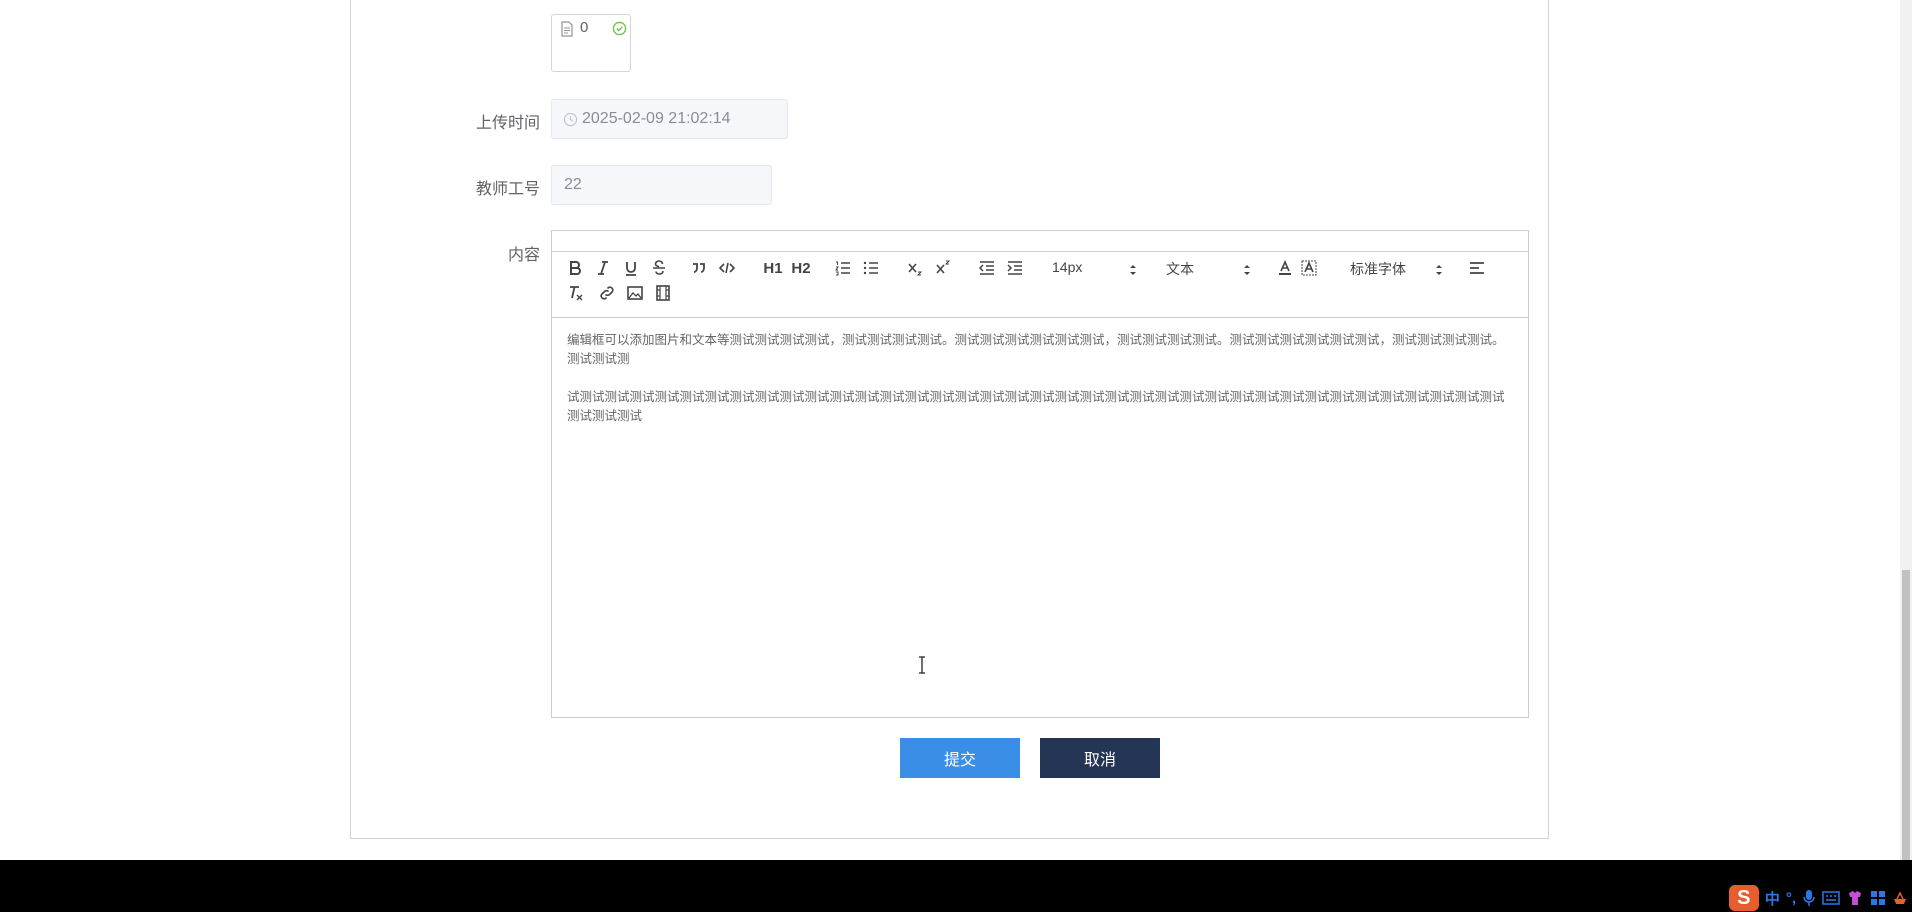  Describe the element at coordinates (567, 29) in the screenshot. I see `document-icon` at that location.